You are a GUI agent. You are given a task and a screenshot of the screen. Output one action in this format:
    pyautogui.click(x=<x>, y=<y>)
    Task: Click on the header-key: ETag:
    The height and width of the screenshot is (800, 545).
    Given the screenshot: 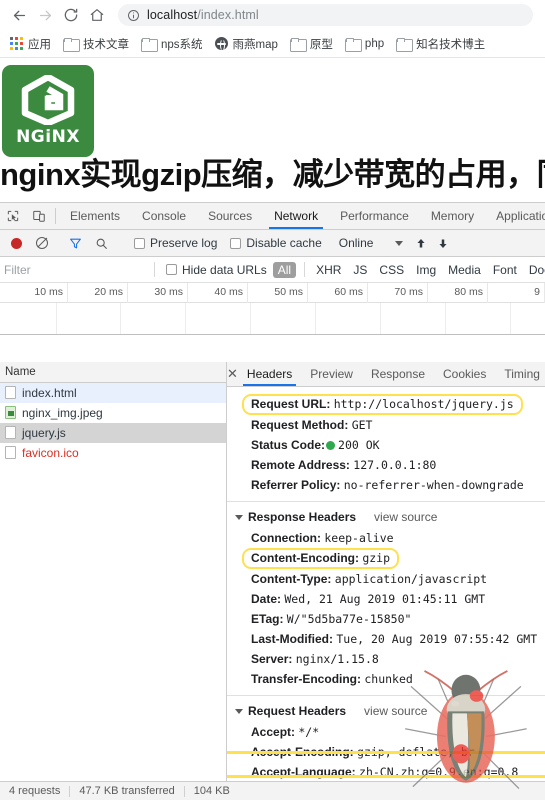 What is the action you would take?
    pyautogui.click(x=267, y=619)
    